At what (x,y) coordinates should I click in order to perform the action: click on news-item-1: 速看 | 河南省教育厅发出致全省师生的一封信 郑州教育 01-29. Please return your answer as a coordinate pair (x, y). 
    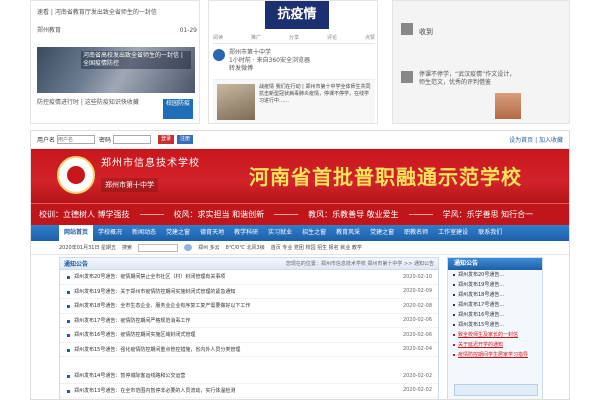
    Looking at the image, I should click on (117, 21).